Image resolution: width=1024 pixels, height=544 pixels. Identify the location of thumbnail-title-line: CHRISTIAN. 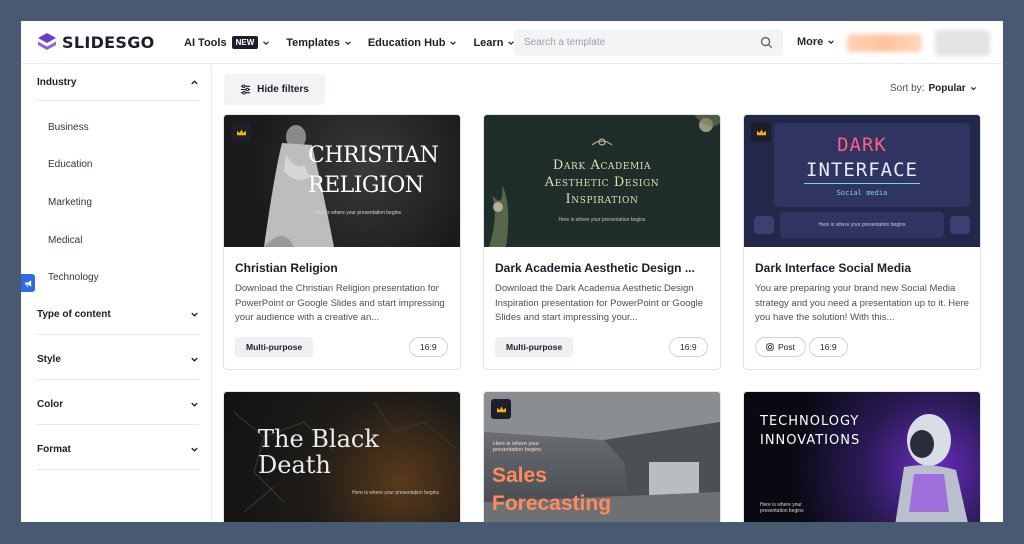
(373, 155).